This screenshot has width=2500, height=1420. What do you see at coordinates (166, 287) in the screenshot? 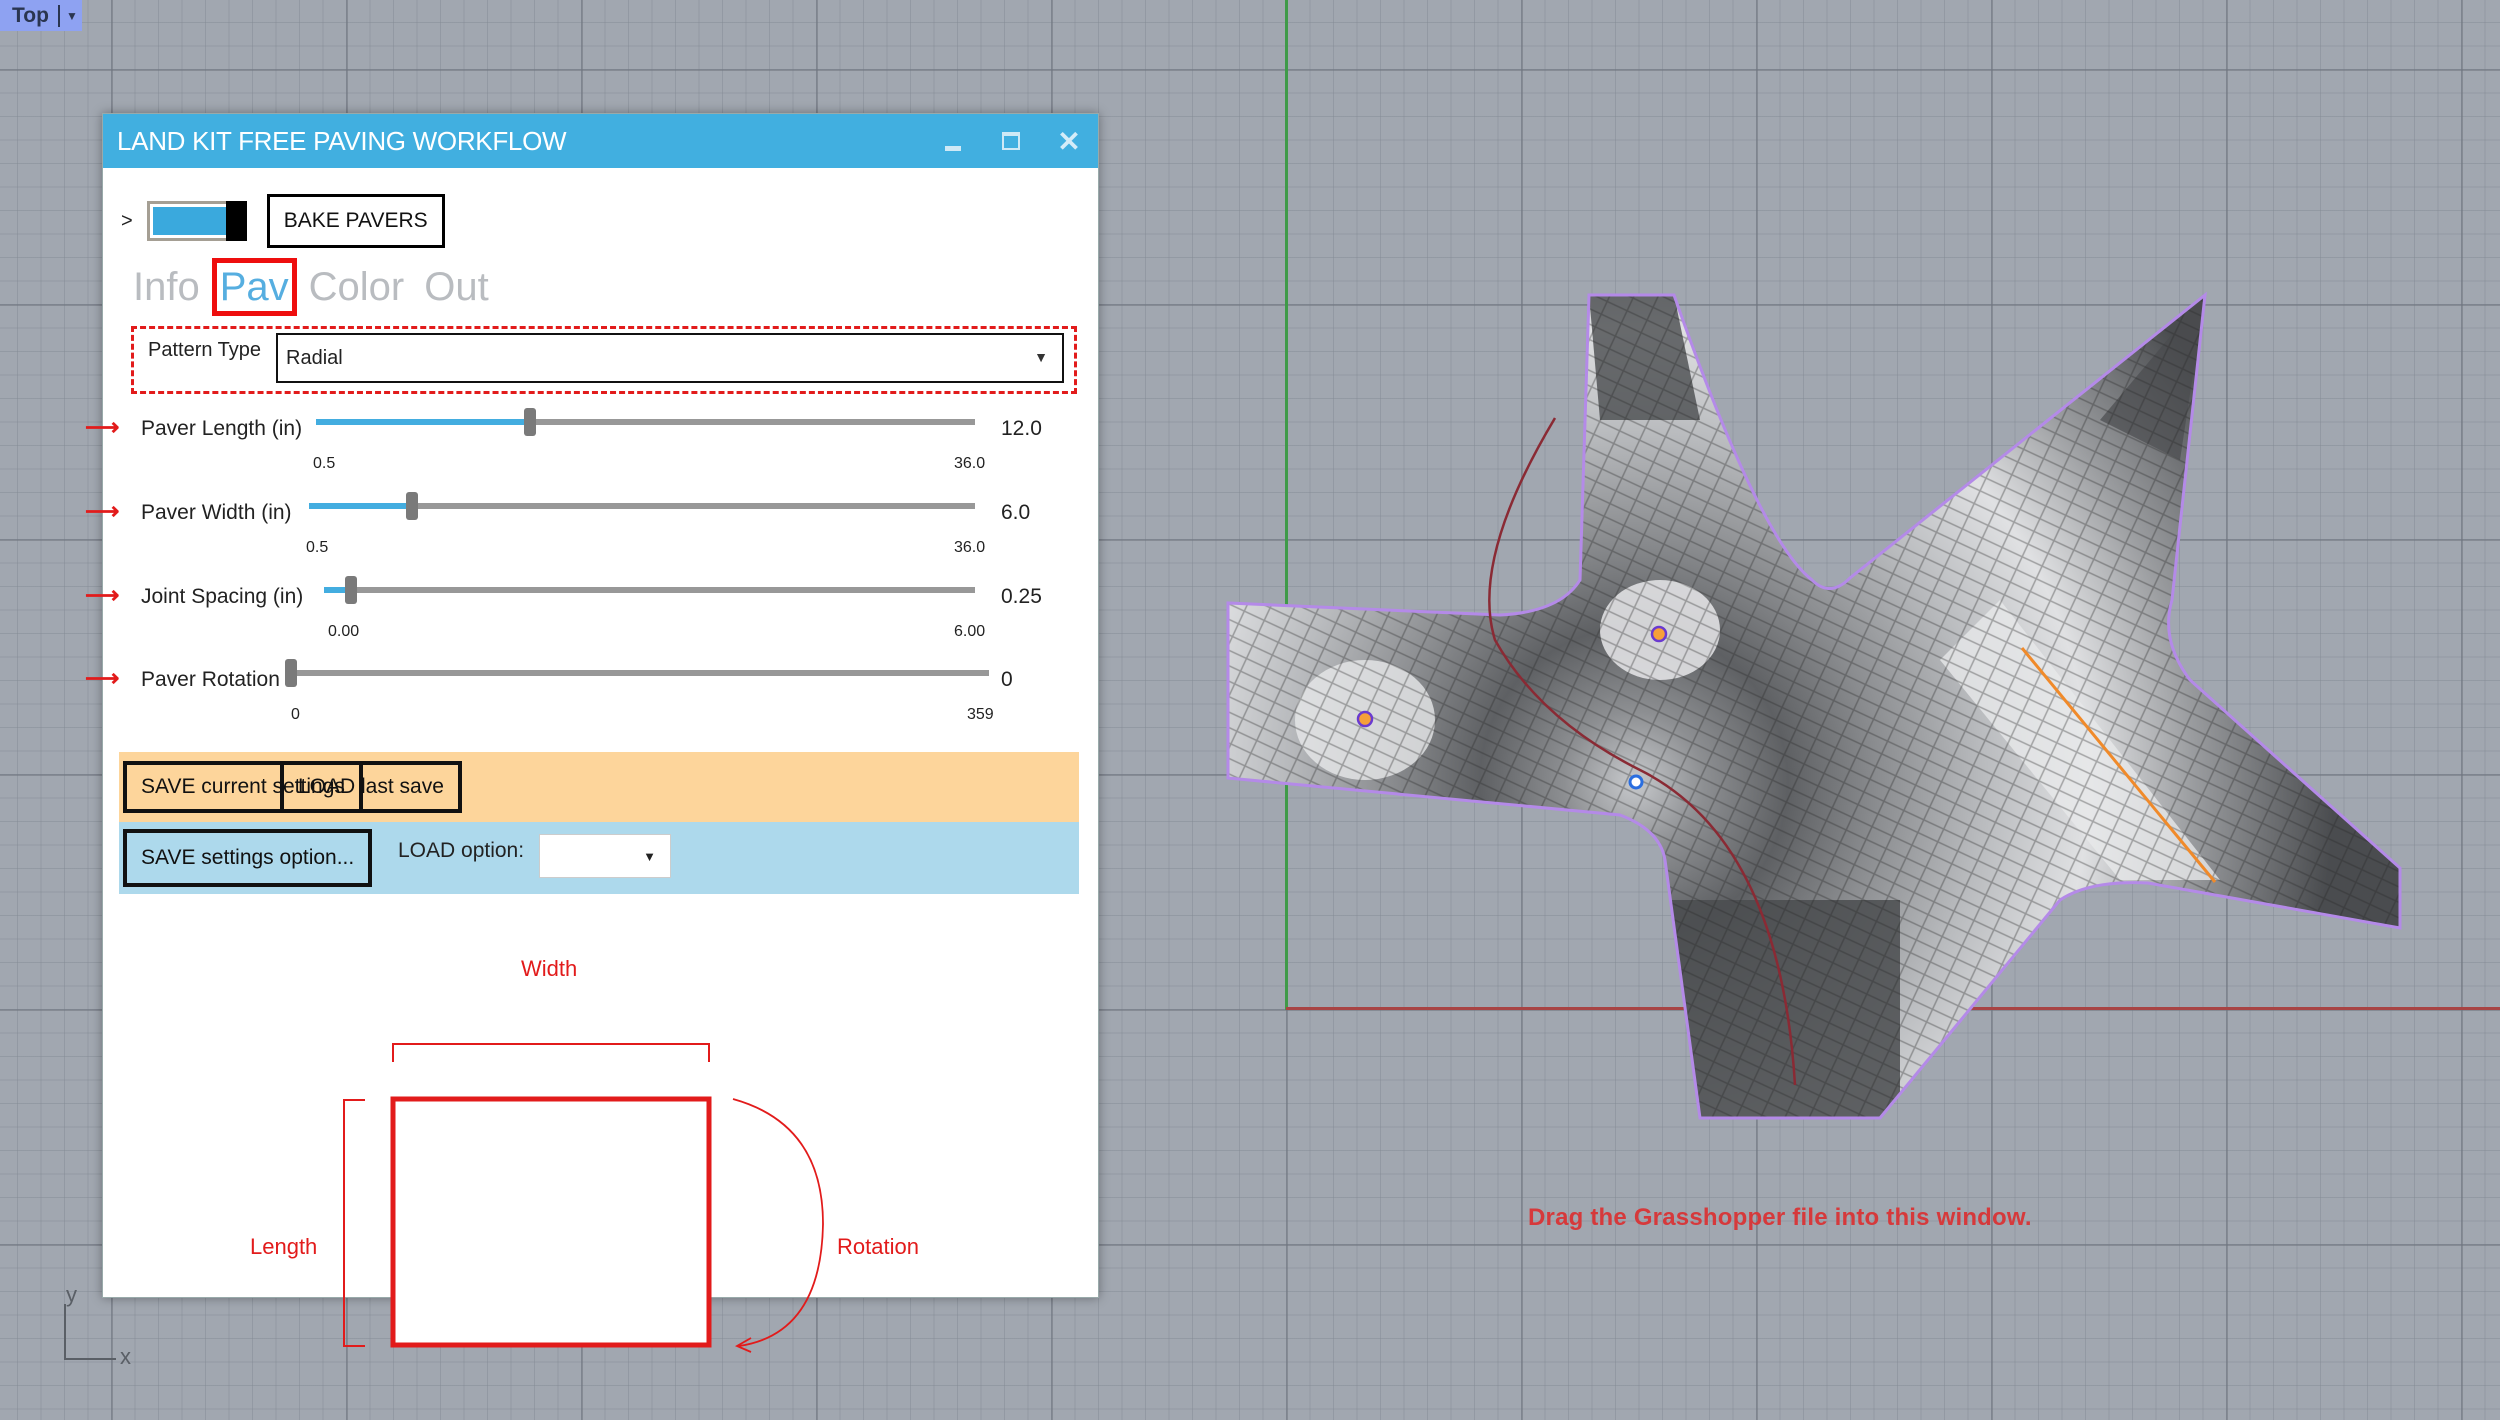
I see `tab-info: Info` at bounding box center [166, 287].